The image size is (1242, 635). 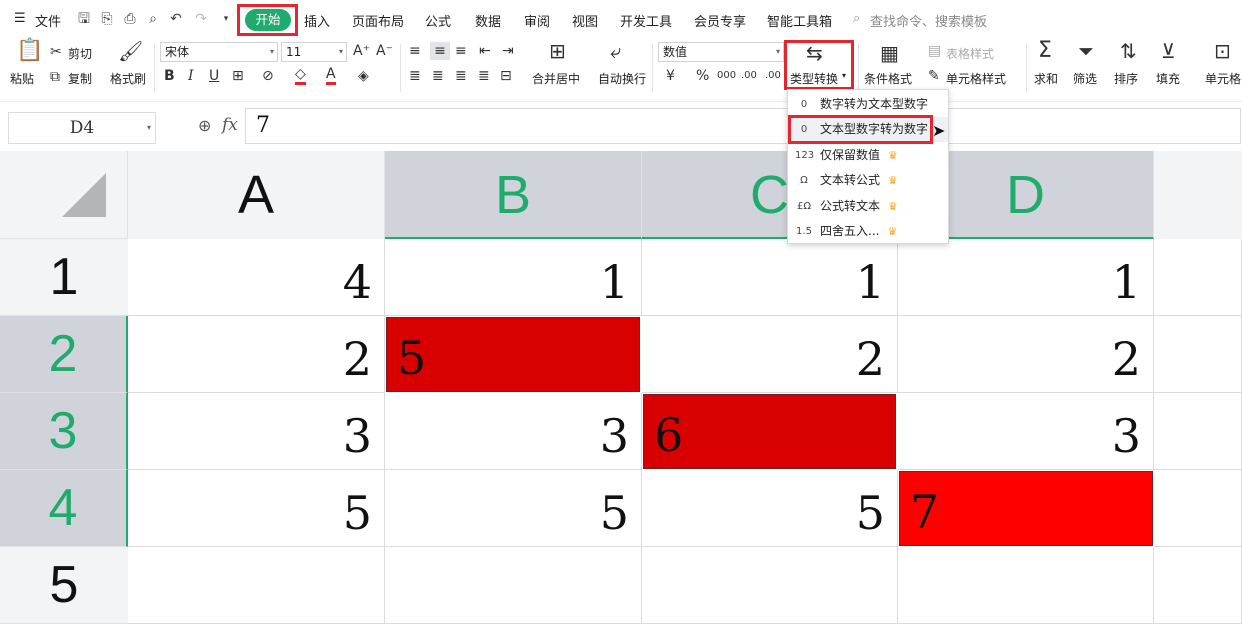 What do you see at coordinates (130, 51) in the screenshot?
I see `format-painter-icon: 🖌` at bounding box center [130, 51].